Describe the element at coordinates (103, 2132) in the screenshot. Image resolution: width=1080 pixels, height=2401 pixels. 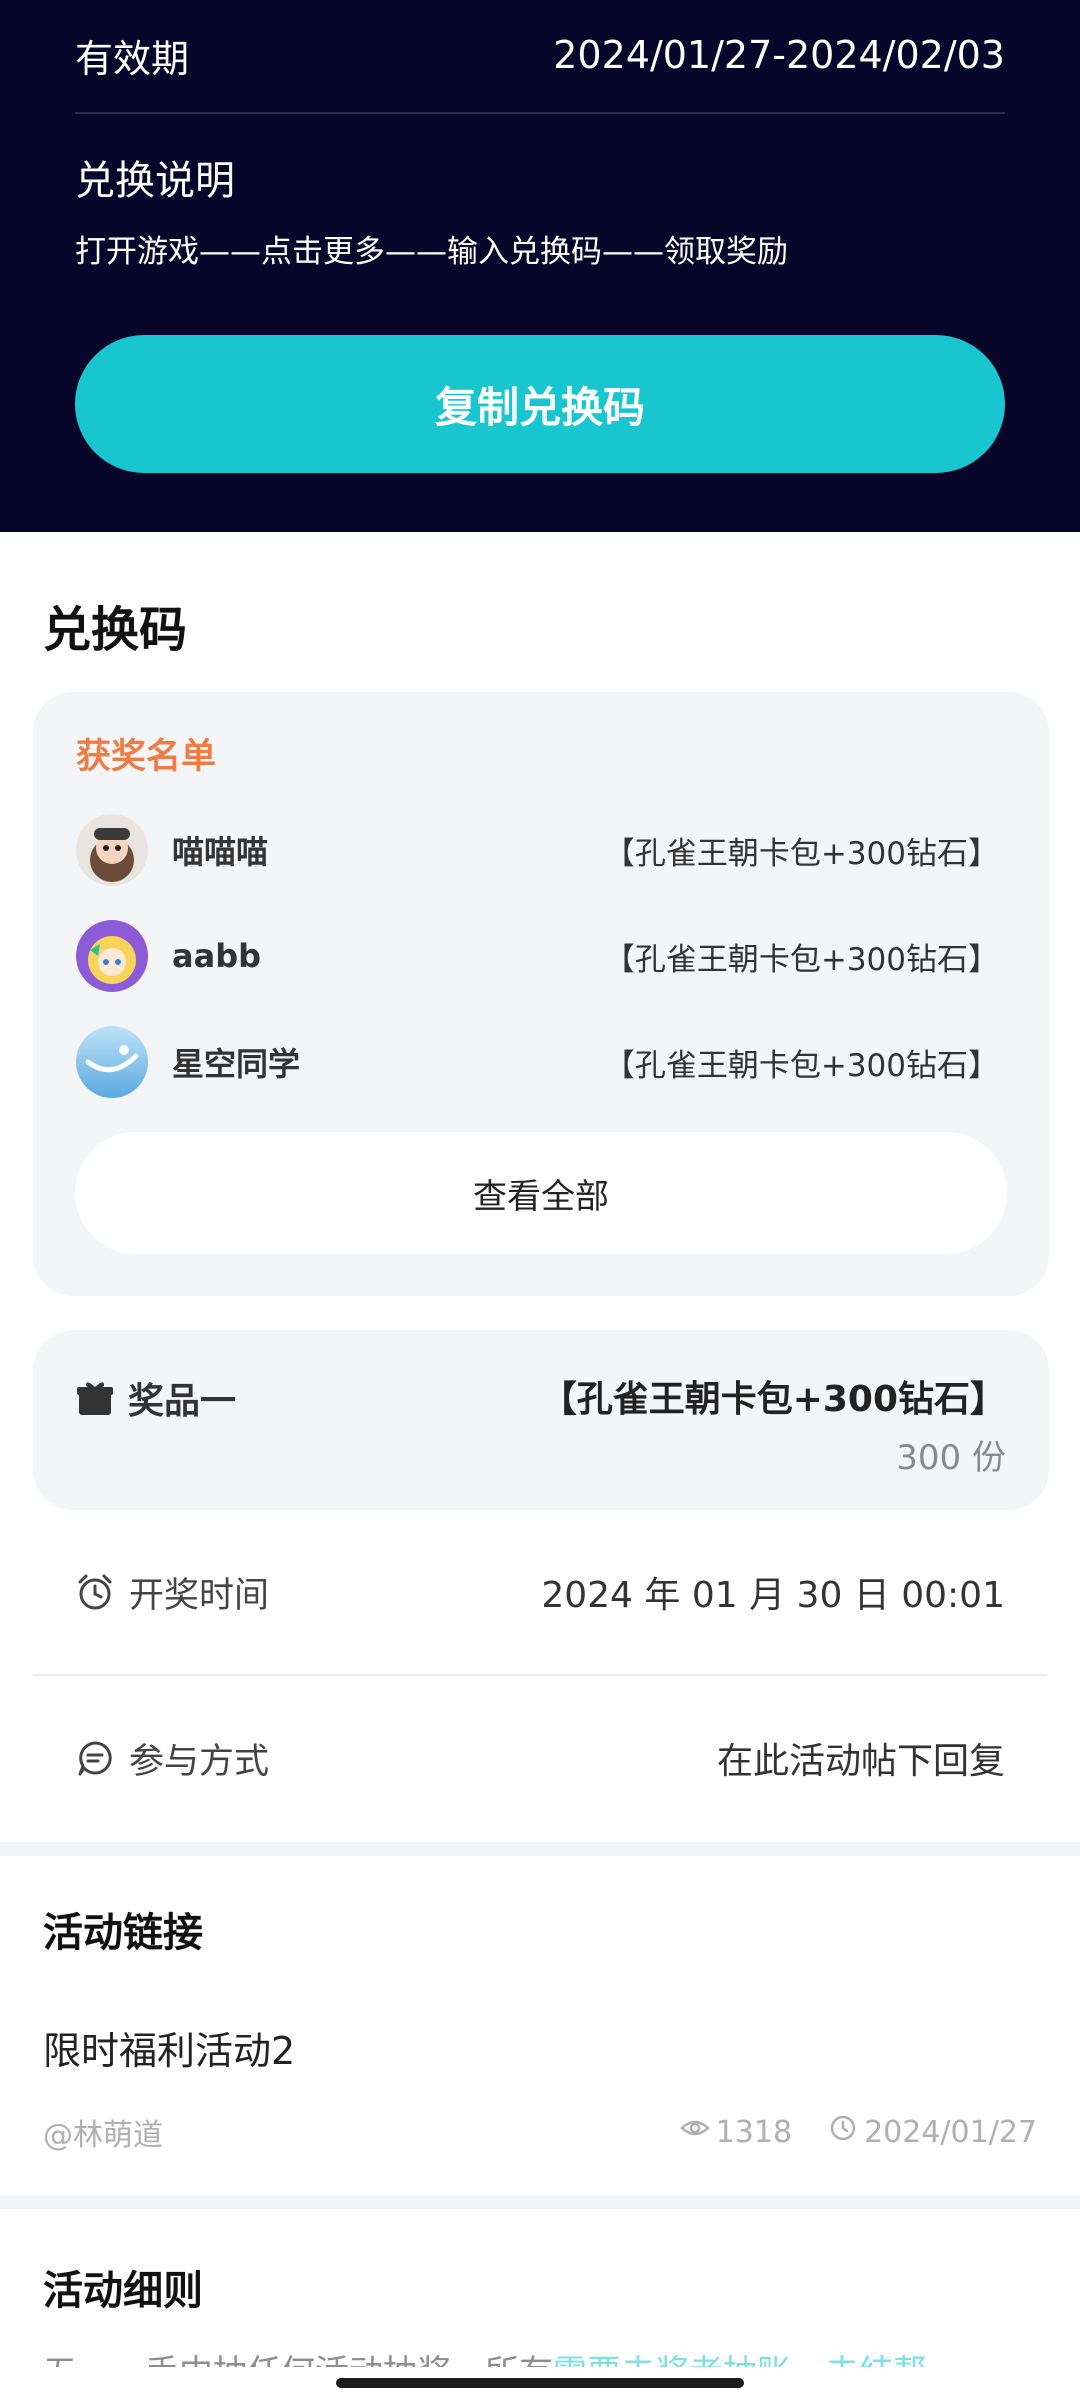
I see `post-author: @林萌道` at that location.